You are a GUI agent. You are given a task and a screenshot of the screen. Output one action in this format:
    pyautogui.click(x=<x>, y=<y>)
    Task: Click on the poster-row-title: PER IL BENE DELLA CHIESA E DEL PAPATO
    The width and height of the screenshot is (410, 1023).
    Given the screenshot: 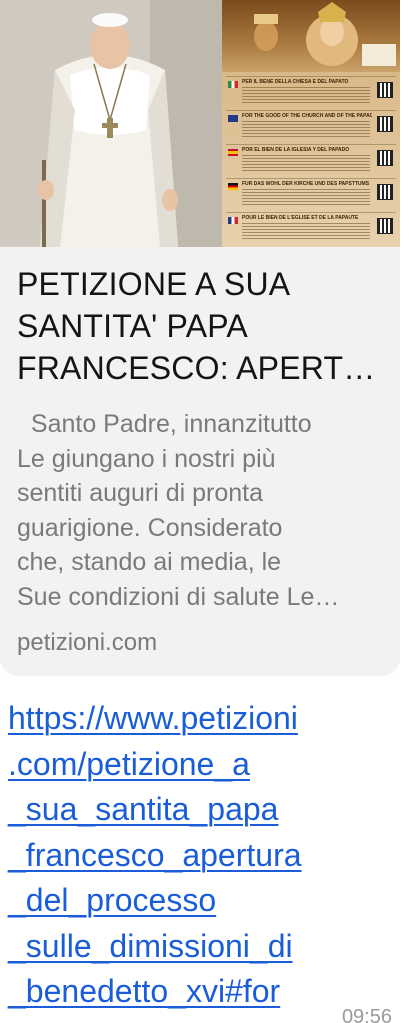 What is the action you would take?
    pyautogui.click(x=295, y=82)
    